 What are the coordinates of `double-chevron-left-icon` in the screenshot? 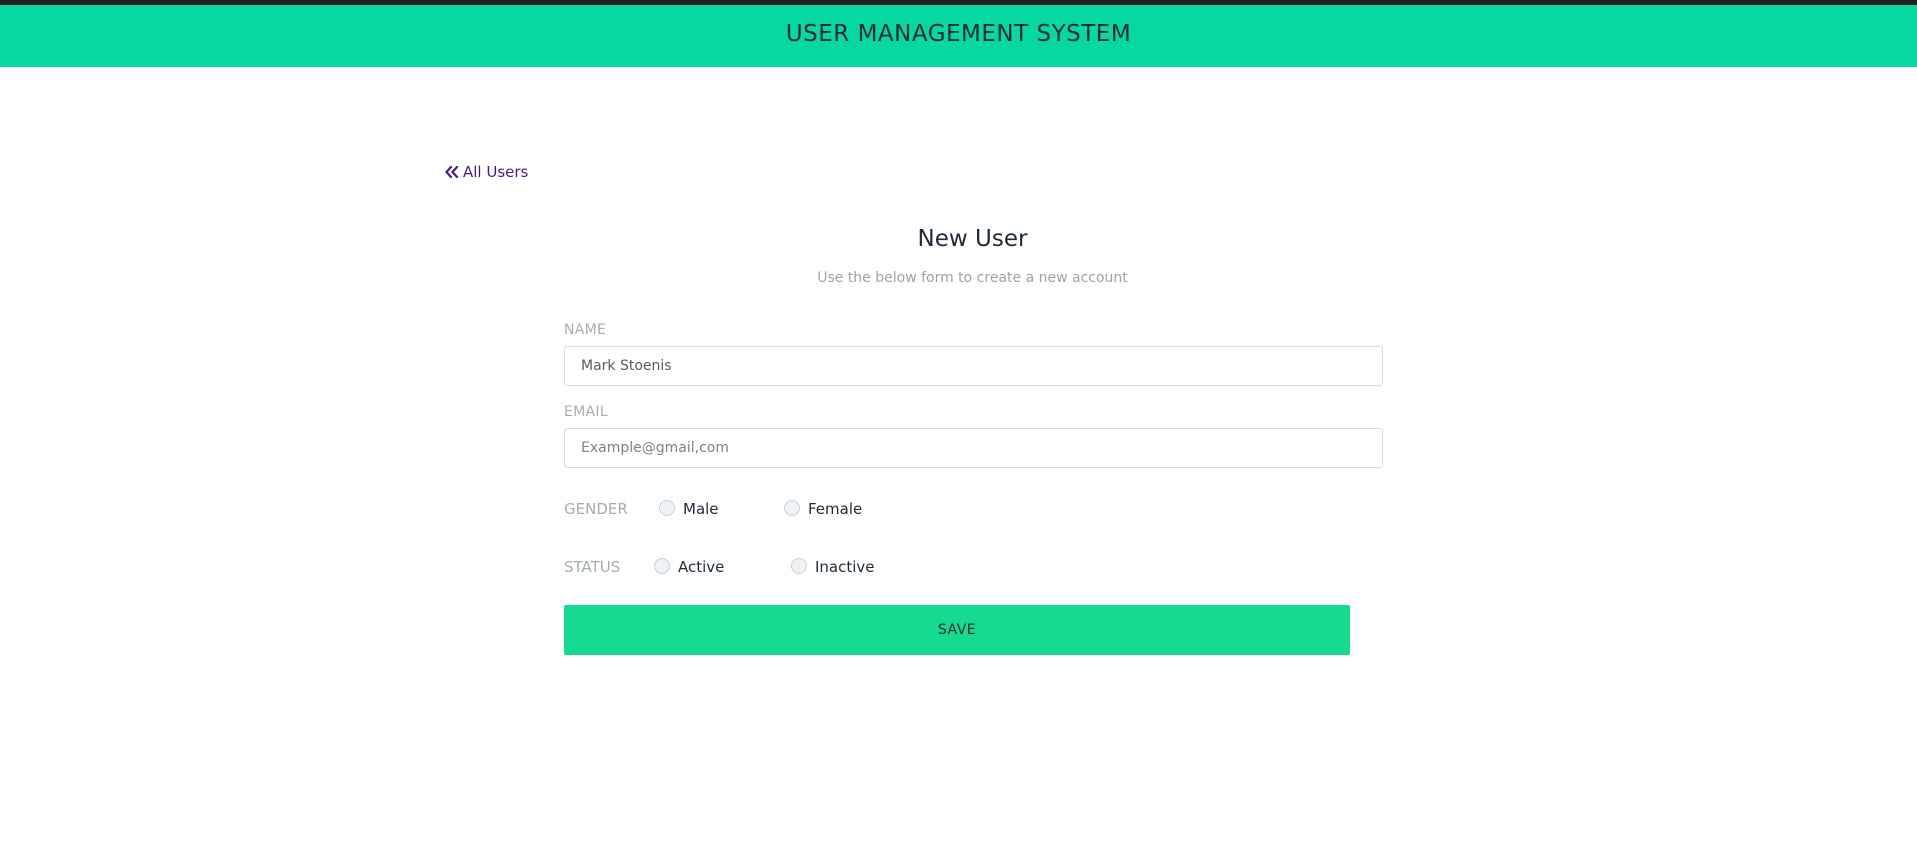 It's located at (452, 172).